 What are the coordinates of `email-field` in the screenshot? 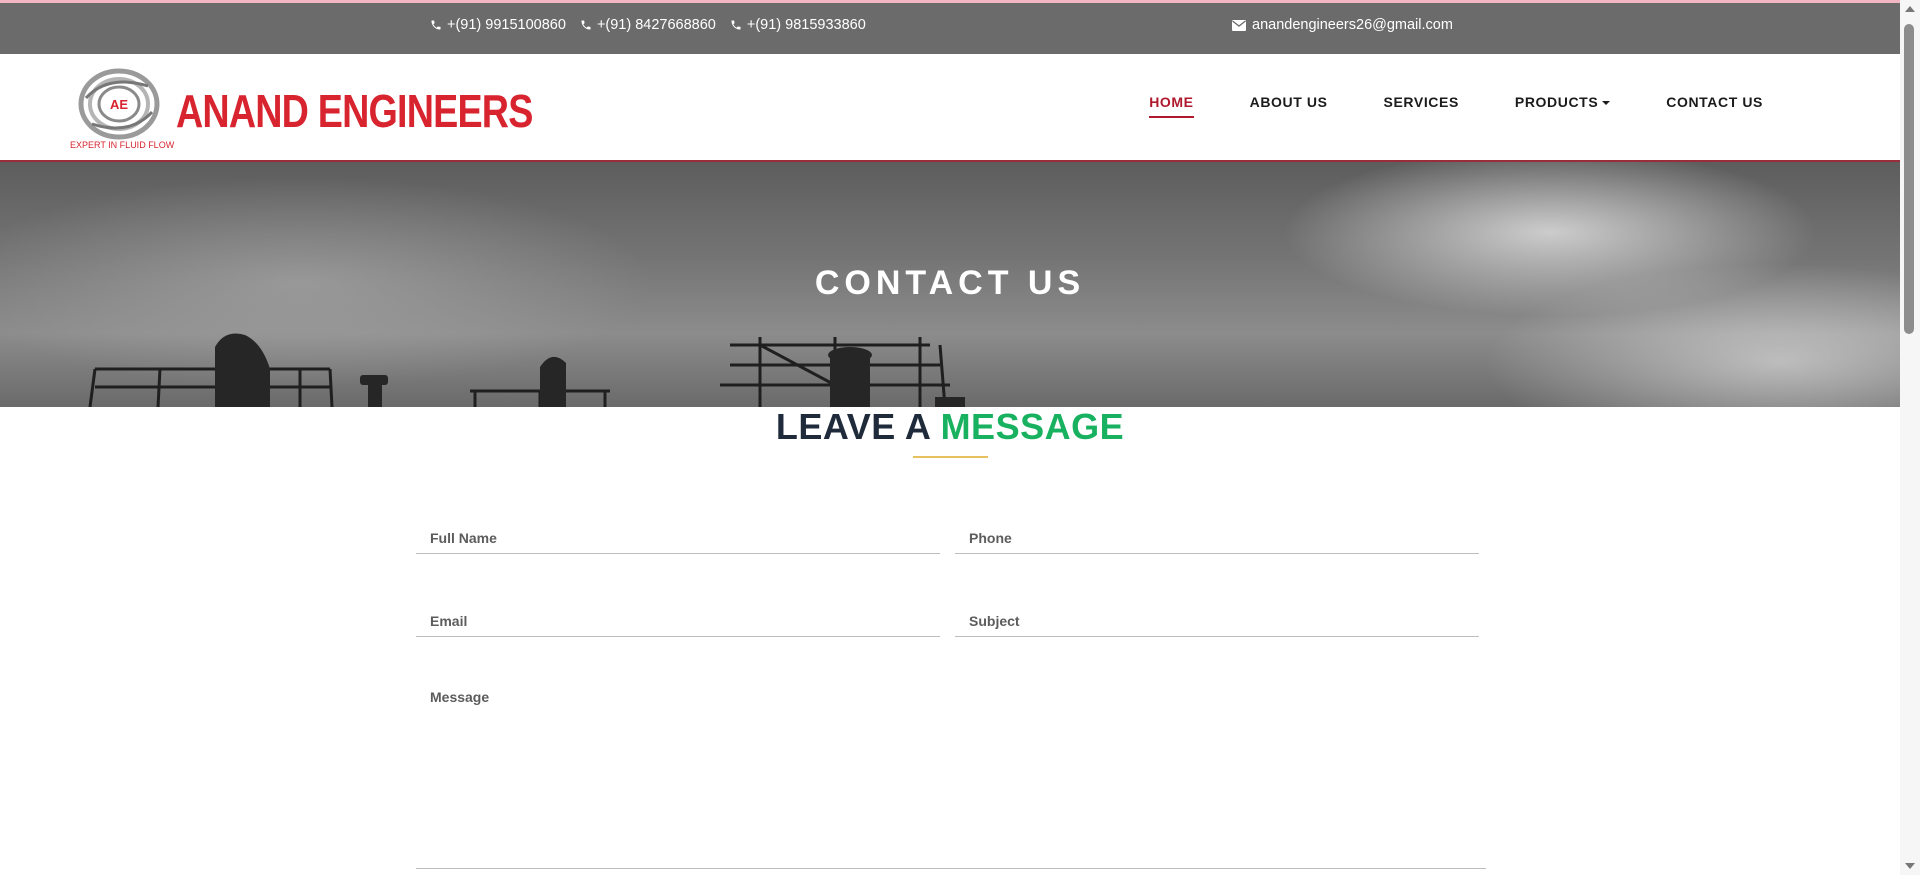 It's located at (678, 615).